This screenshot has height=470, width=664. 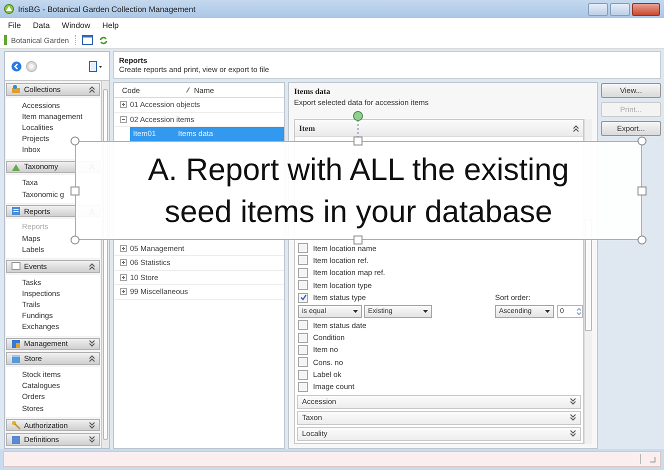 I want to click on app-logo-icon, so click(x=9, y=9).